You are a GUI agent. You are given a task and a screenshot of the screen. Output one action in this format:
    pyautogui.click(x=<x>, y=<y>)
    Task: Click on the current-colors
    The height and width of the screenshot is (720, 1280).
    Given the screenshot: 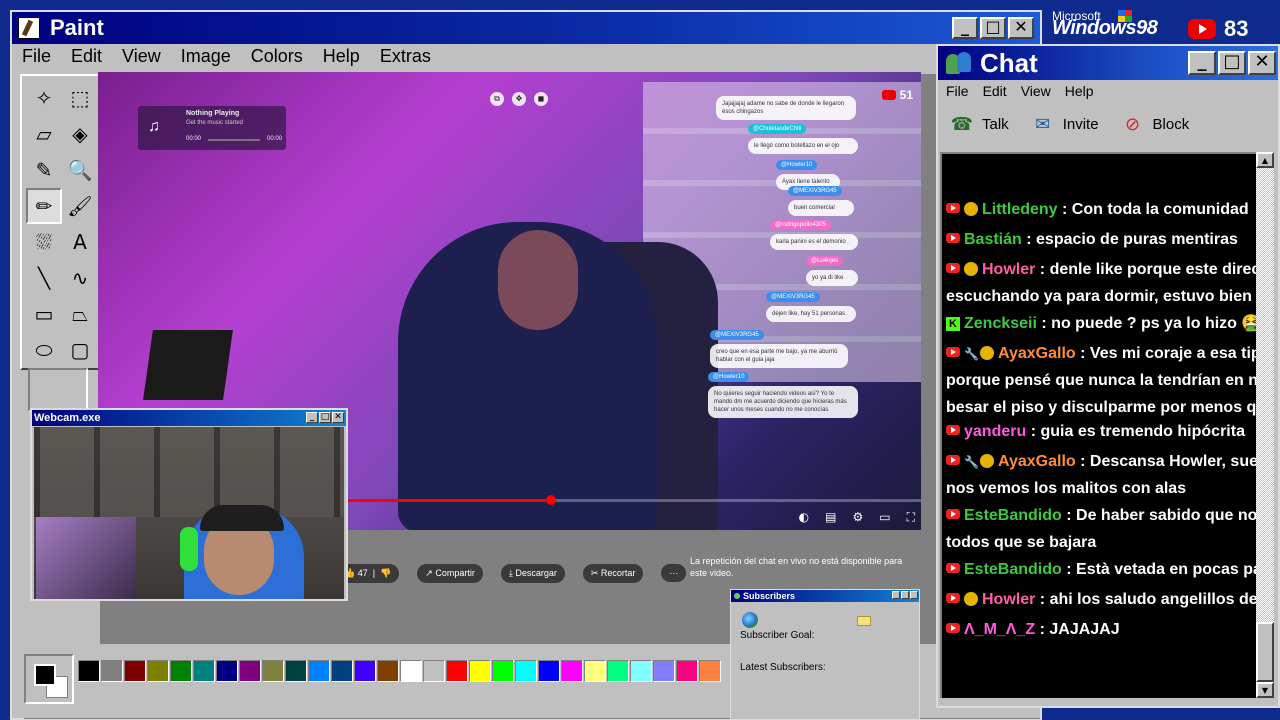 What is the action you would take?
    pyautogui.click(x=49, y=679)
    